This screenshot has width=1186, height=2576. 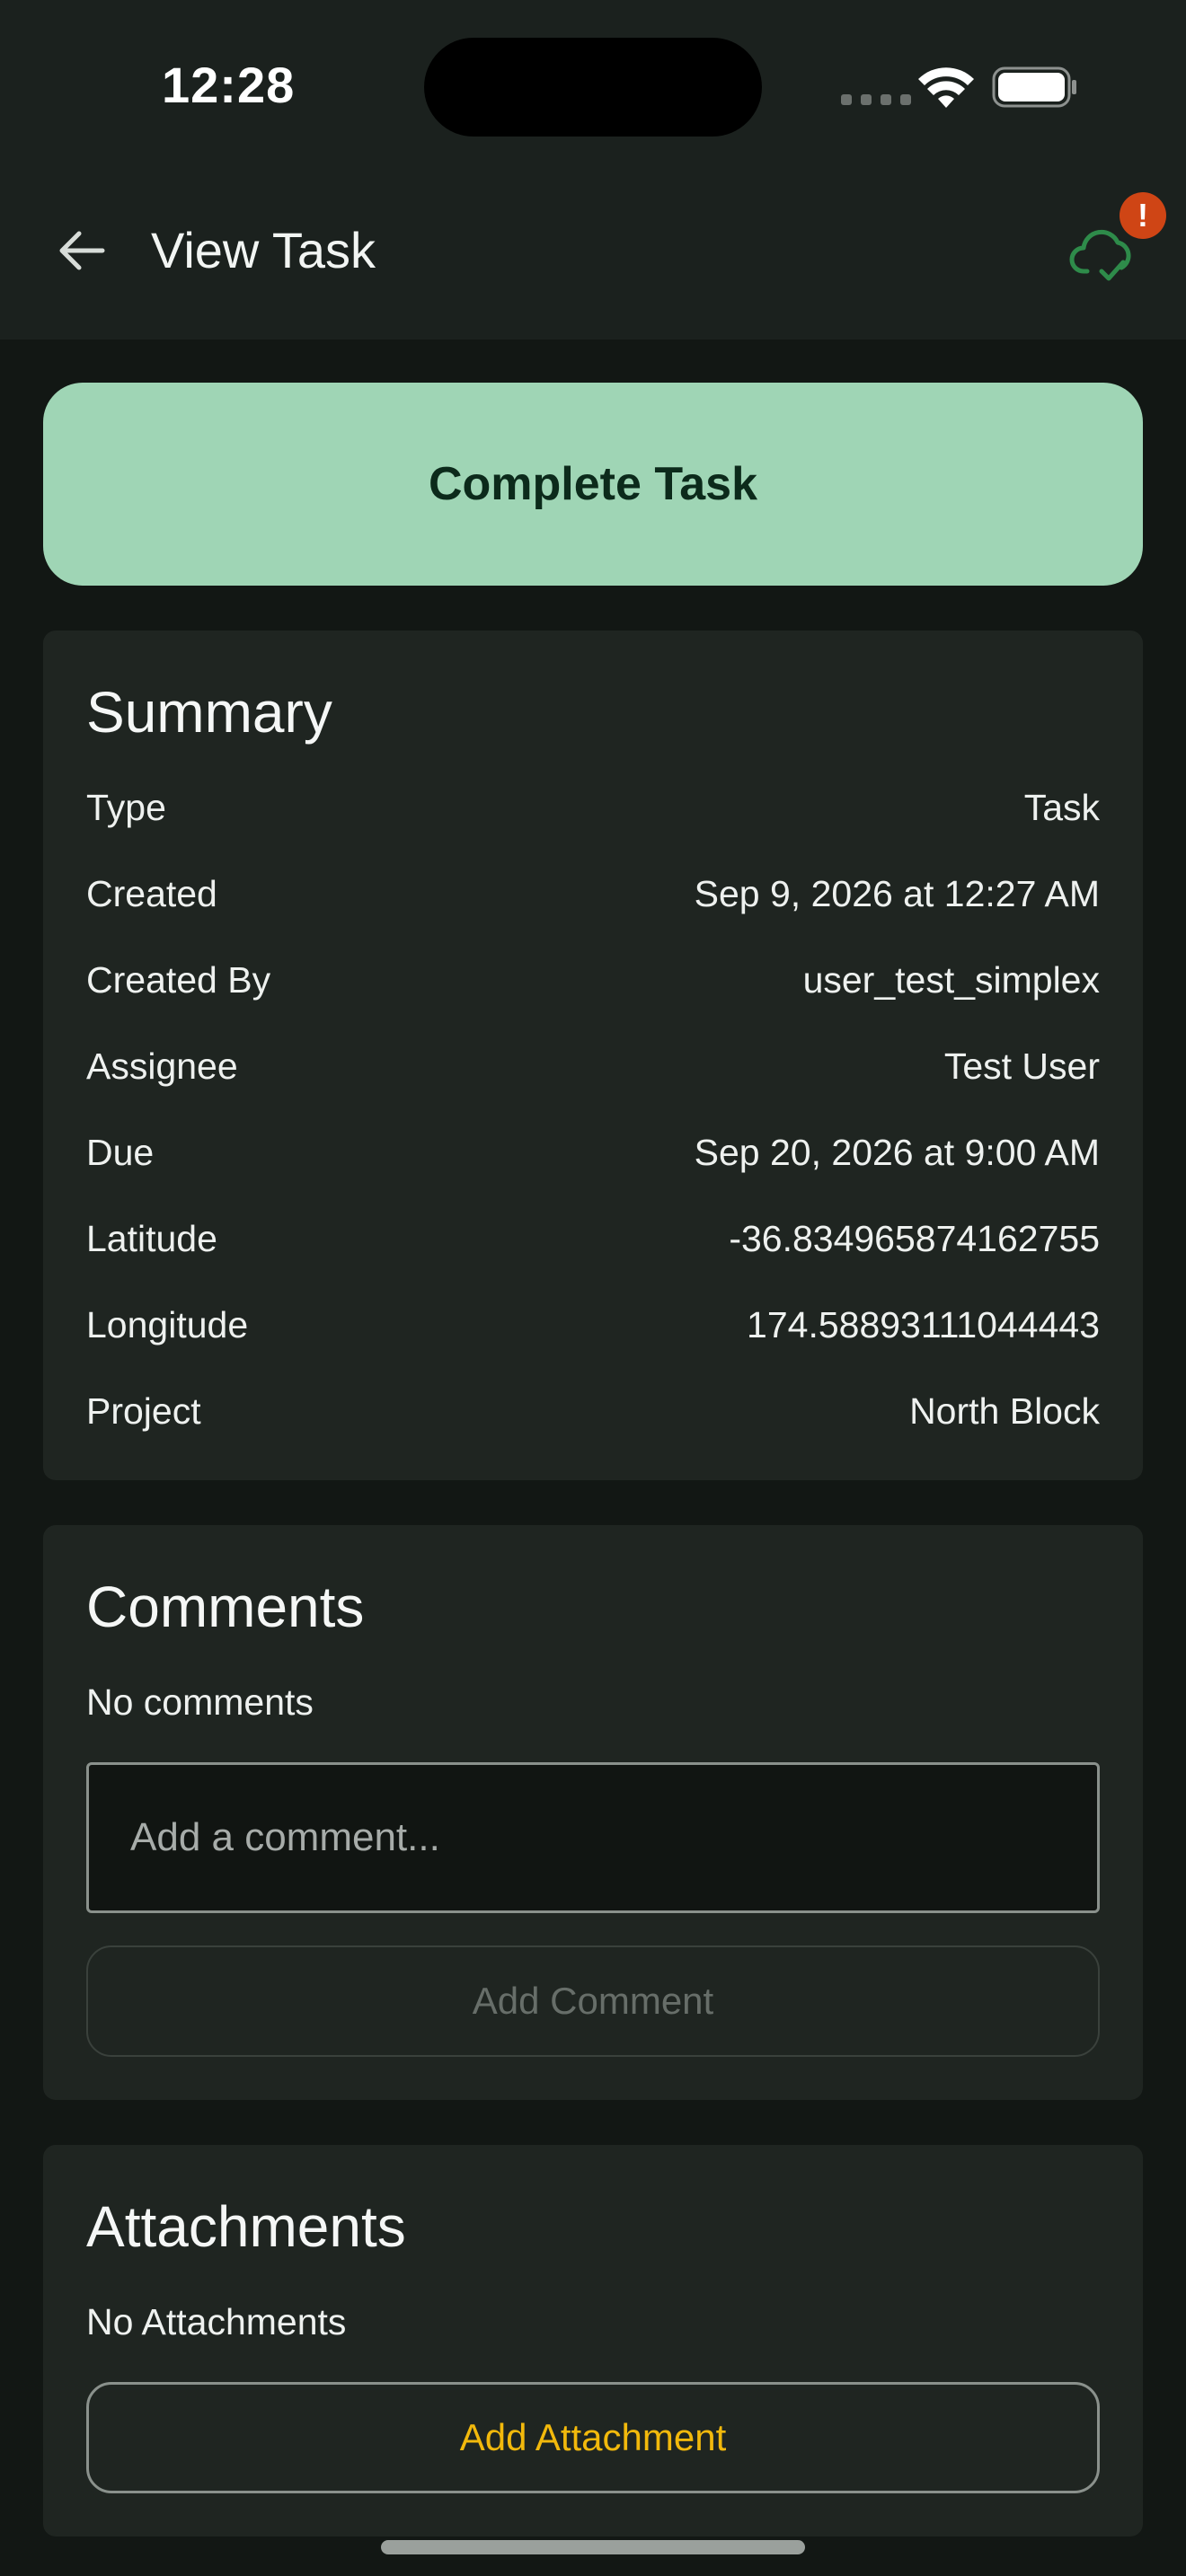 What do you see at coordinates (178, 980) in the screenshot?
I see `summary-row-label: Created By` at bounding box center [178, 980].